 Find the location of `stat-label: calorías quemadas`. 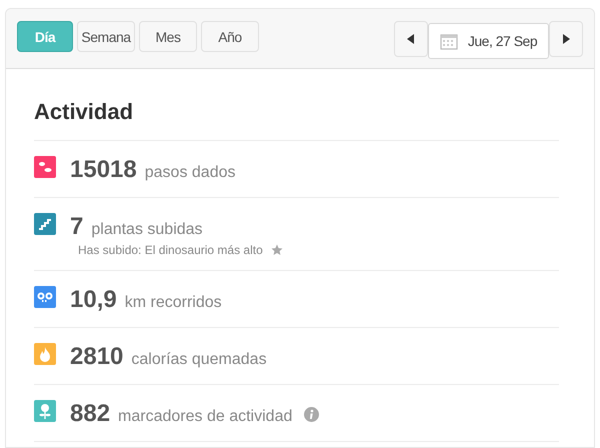

stat-label: calorías quemadas is located at coordinates (199, 359).